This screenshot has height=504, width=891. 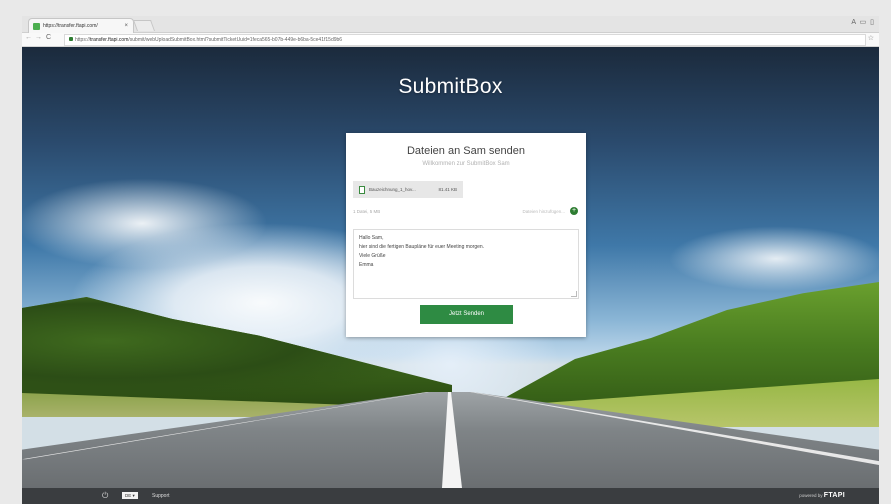 I want to click on tab-title: https://transfer.ftapi.com/, so click(x=70, y=26).